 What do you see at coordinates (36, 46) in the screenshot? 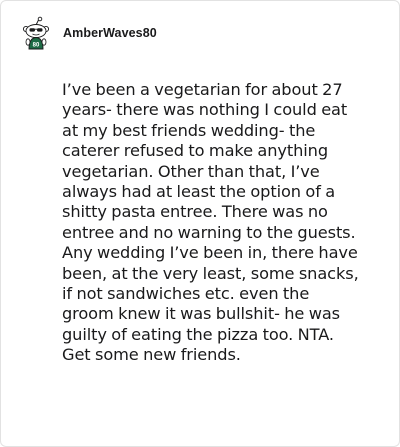
I see `avatar-badge: 80` at bounding box center [36, 46].